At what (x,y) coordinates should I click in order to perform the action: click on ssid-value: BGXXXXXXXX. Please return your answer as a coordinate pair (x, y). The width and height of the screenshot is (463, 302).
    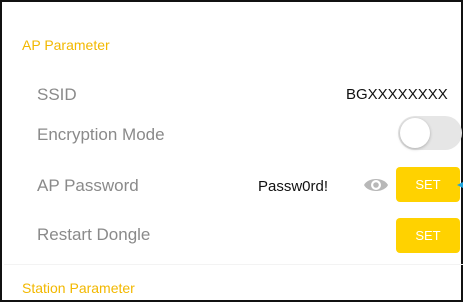
    Looking at the image, I should click on (397, 94).